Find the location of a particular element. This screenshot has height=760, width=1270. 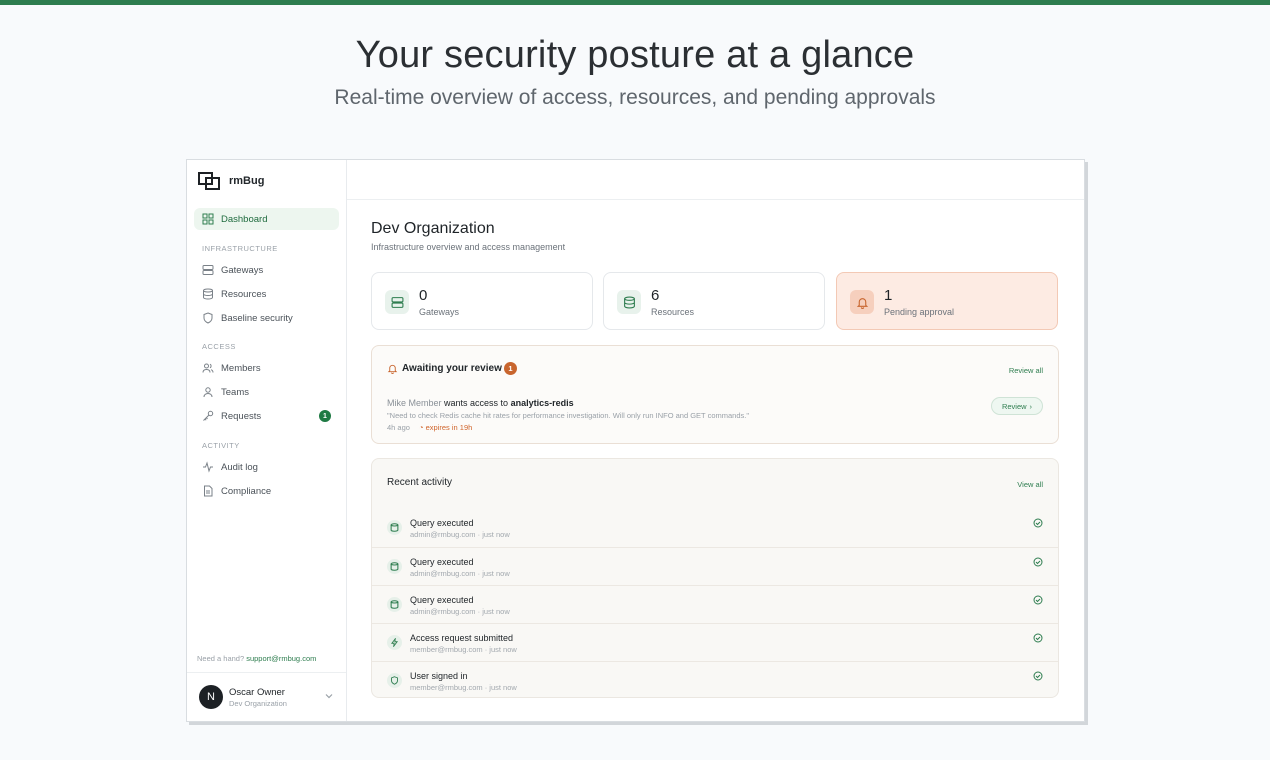

sidebar-item-label: Gateways is located at coordinates (242, 270).